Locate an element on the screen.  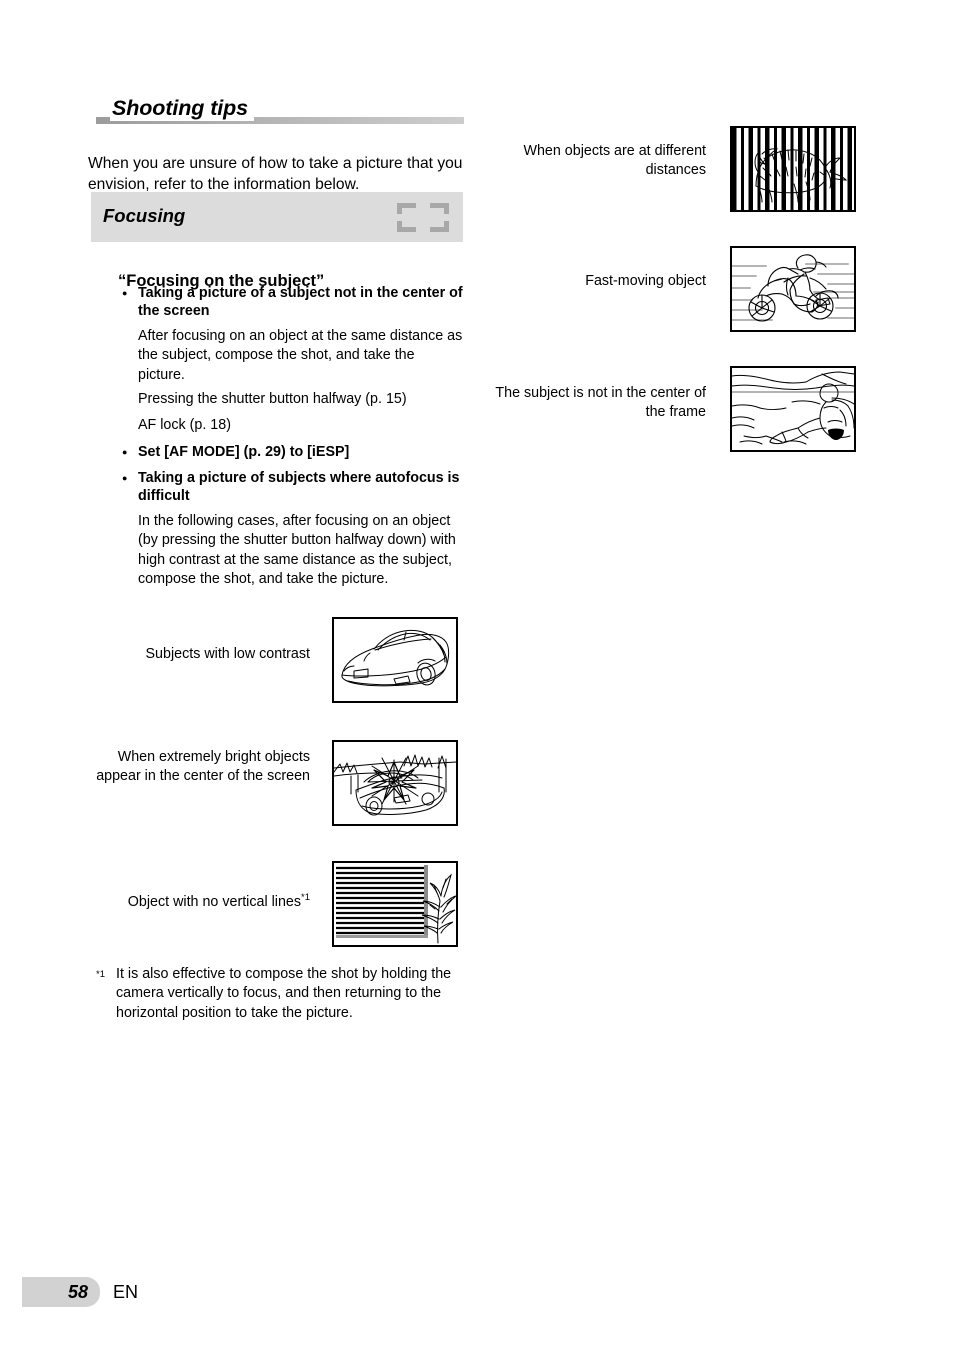
car-line-art-illustration is located at coordinates (395, 660).